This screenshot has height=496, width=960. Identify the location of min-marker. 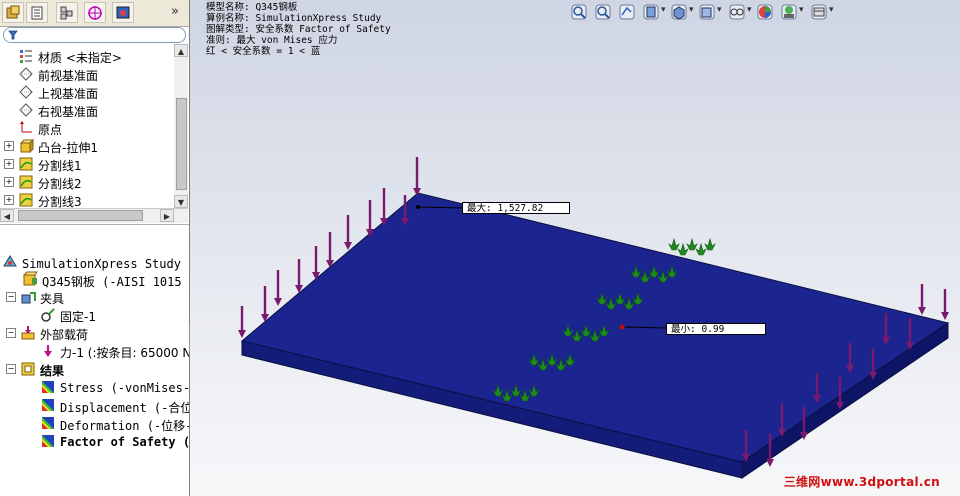
(622, 327).